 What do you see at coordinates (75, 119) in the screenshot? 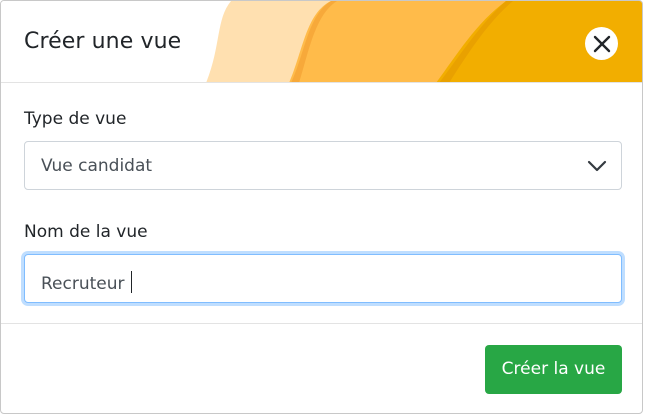
I see `view-type-label: Type de vue` at bounding box center [75, 119].